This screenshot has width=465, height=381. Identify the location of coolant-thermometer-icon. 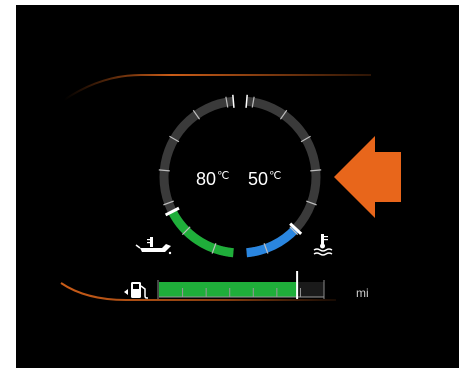
(323, 245).